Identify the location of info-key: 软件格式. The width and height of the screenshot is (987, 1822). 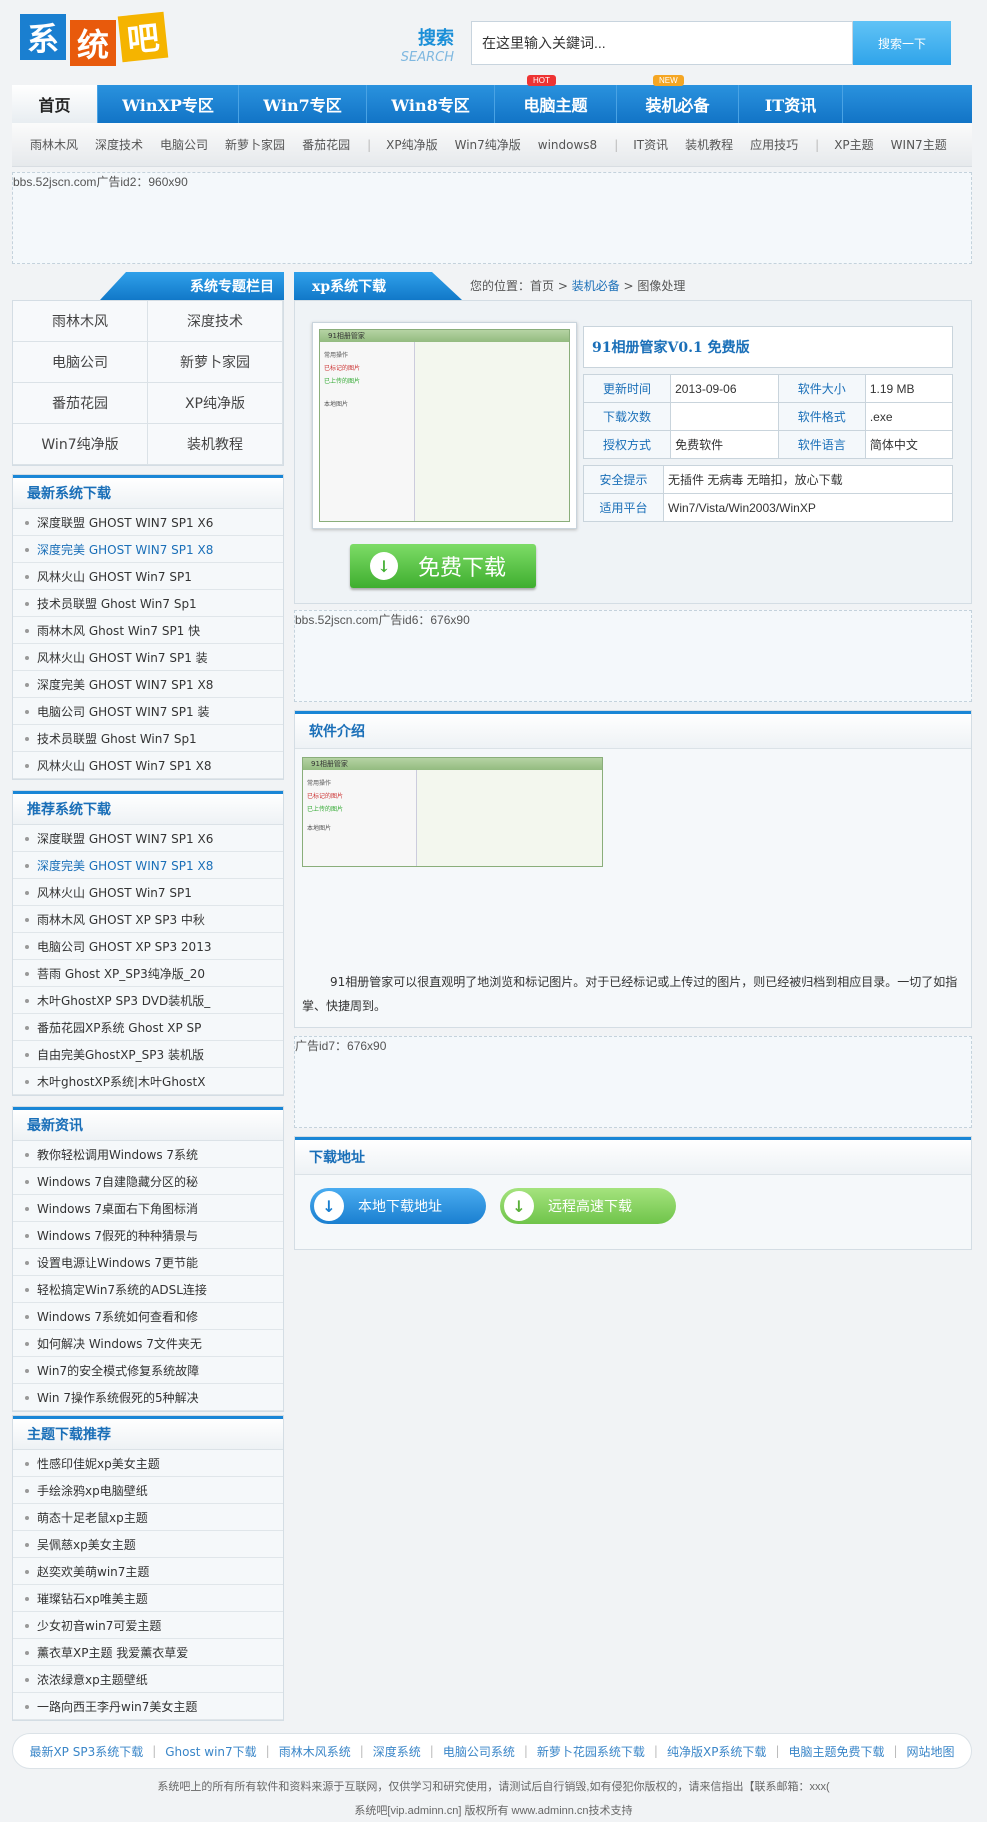
(821, 416).